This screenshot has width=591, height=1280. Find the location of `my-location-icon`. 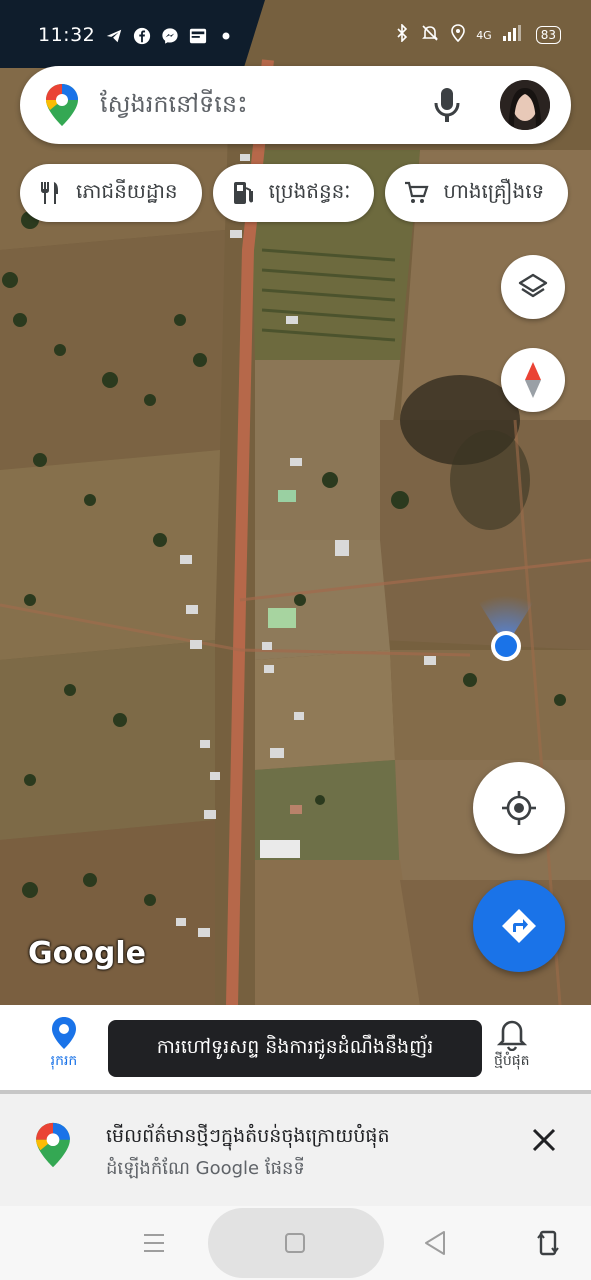

my-location-icon is located at coordinates (519, 808).